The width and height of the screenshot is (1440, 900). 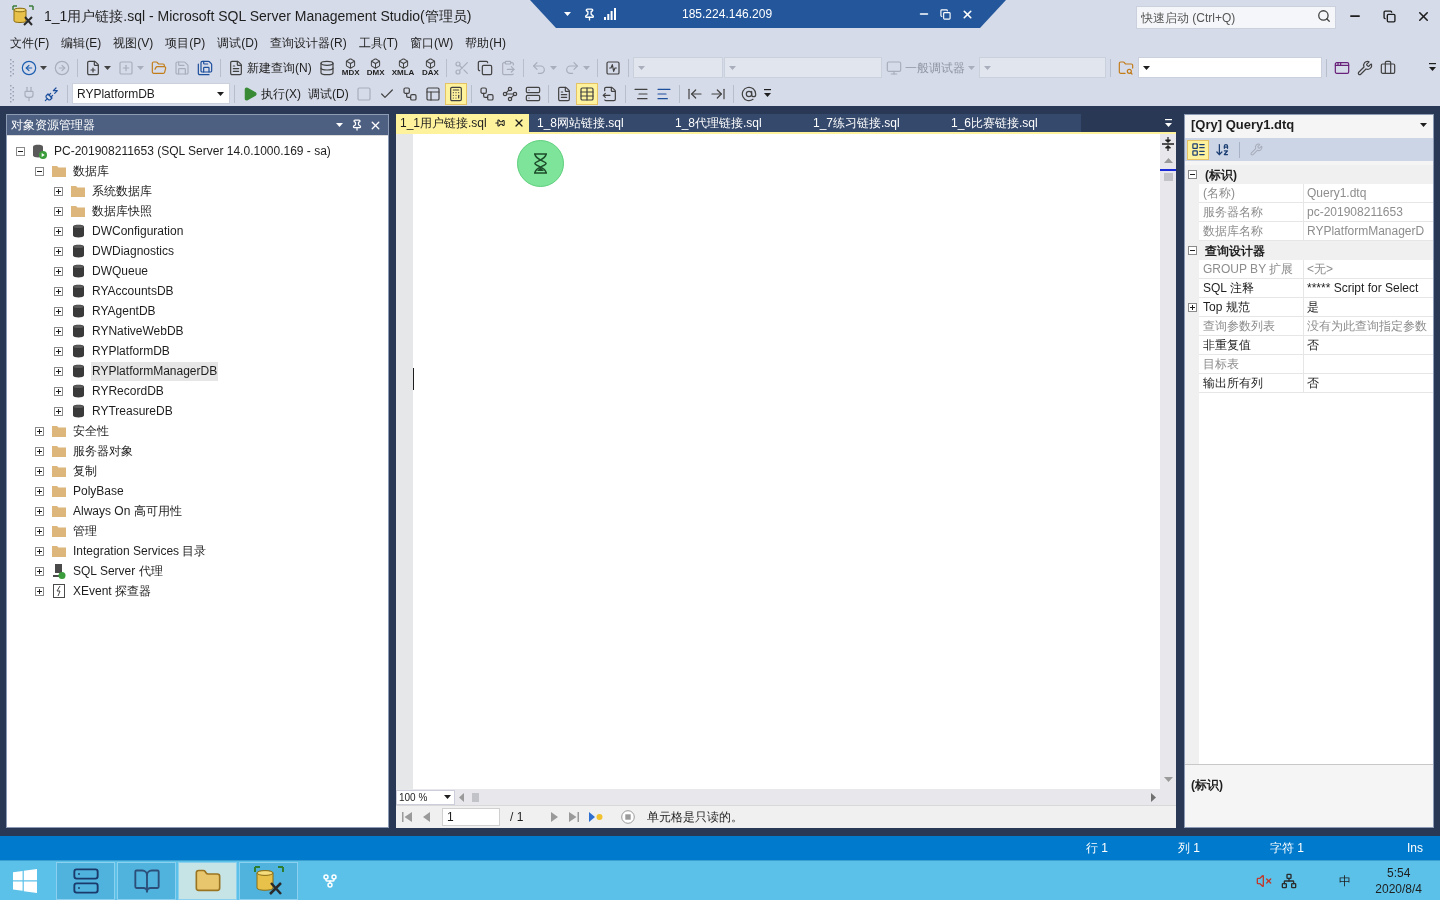 I want to click on input-method-indicator: 中, so click(x=1345, y=880).